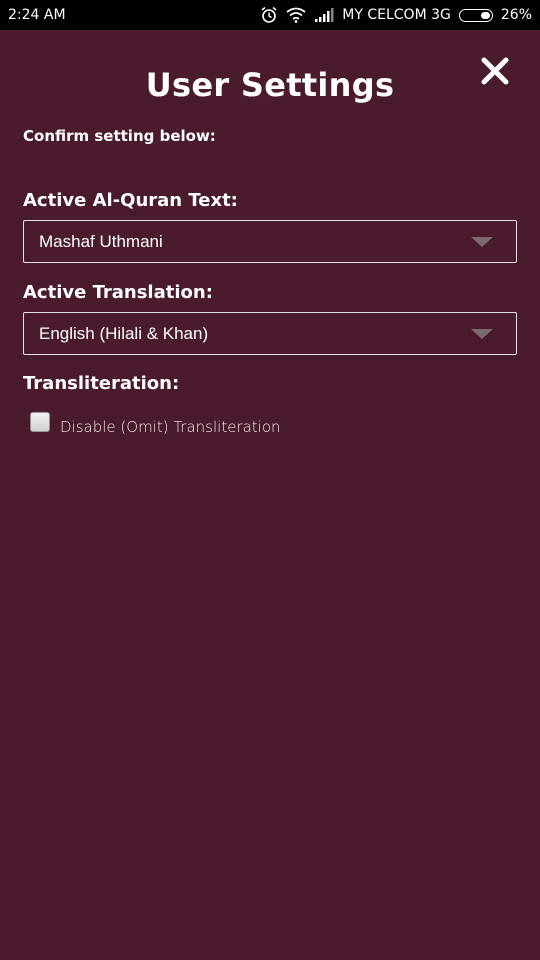  I want to click on quran-text-select: Mashaf Uthmani, so click(270, 241).